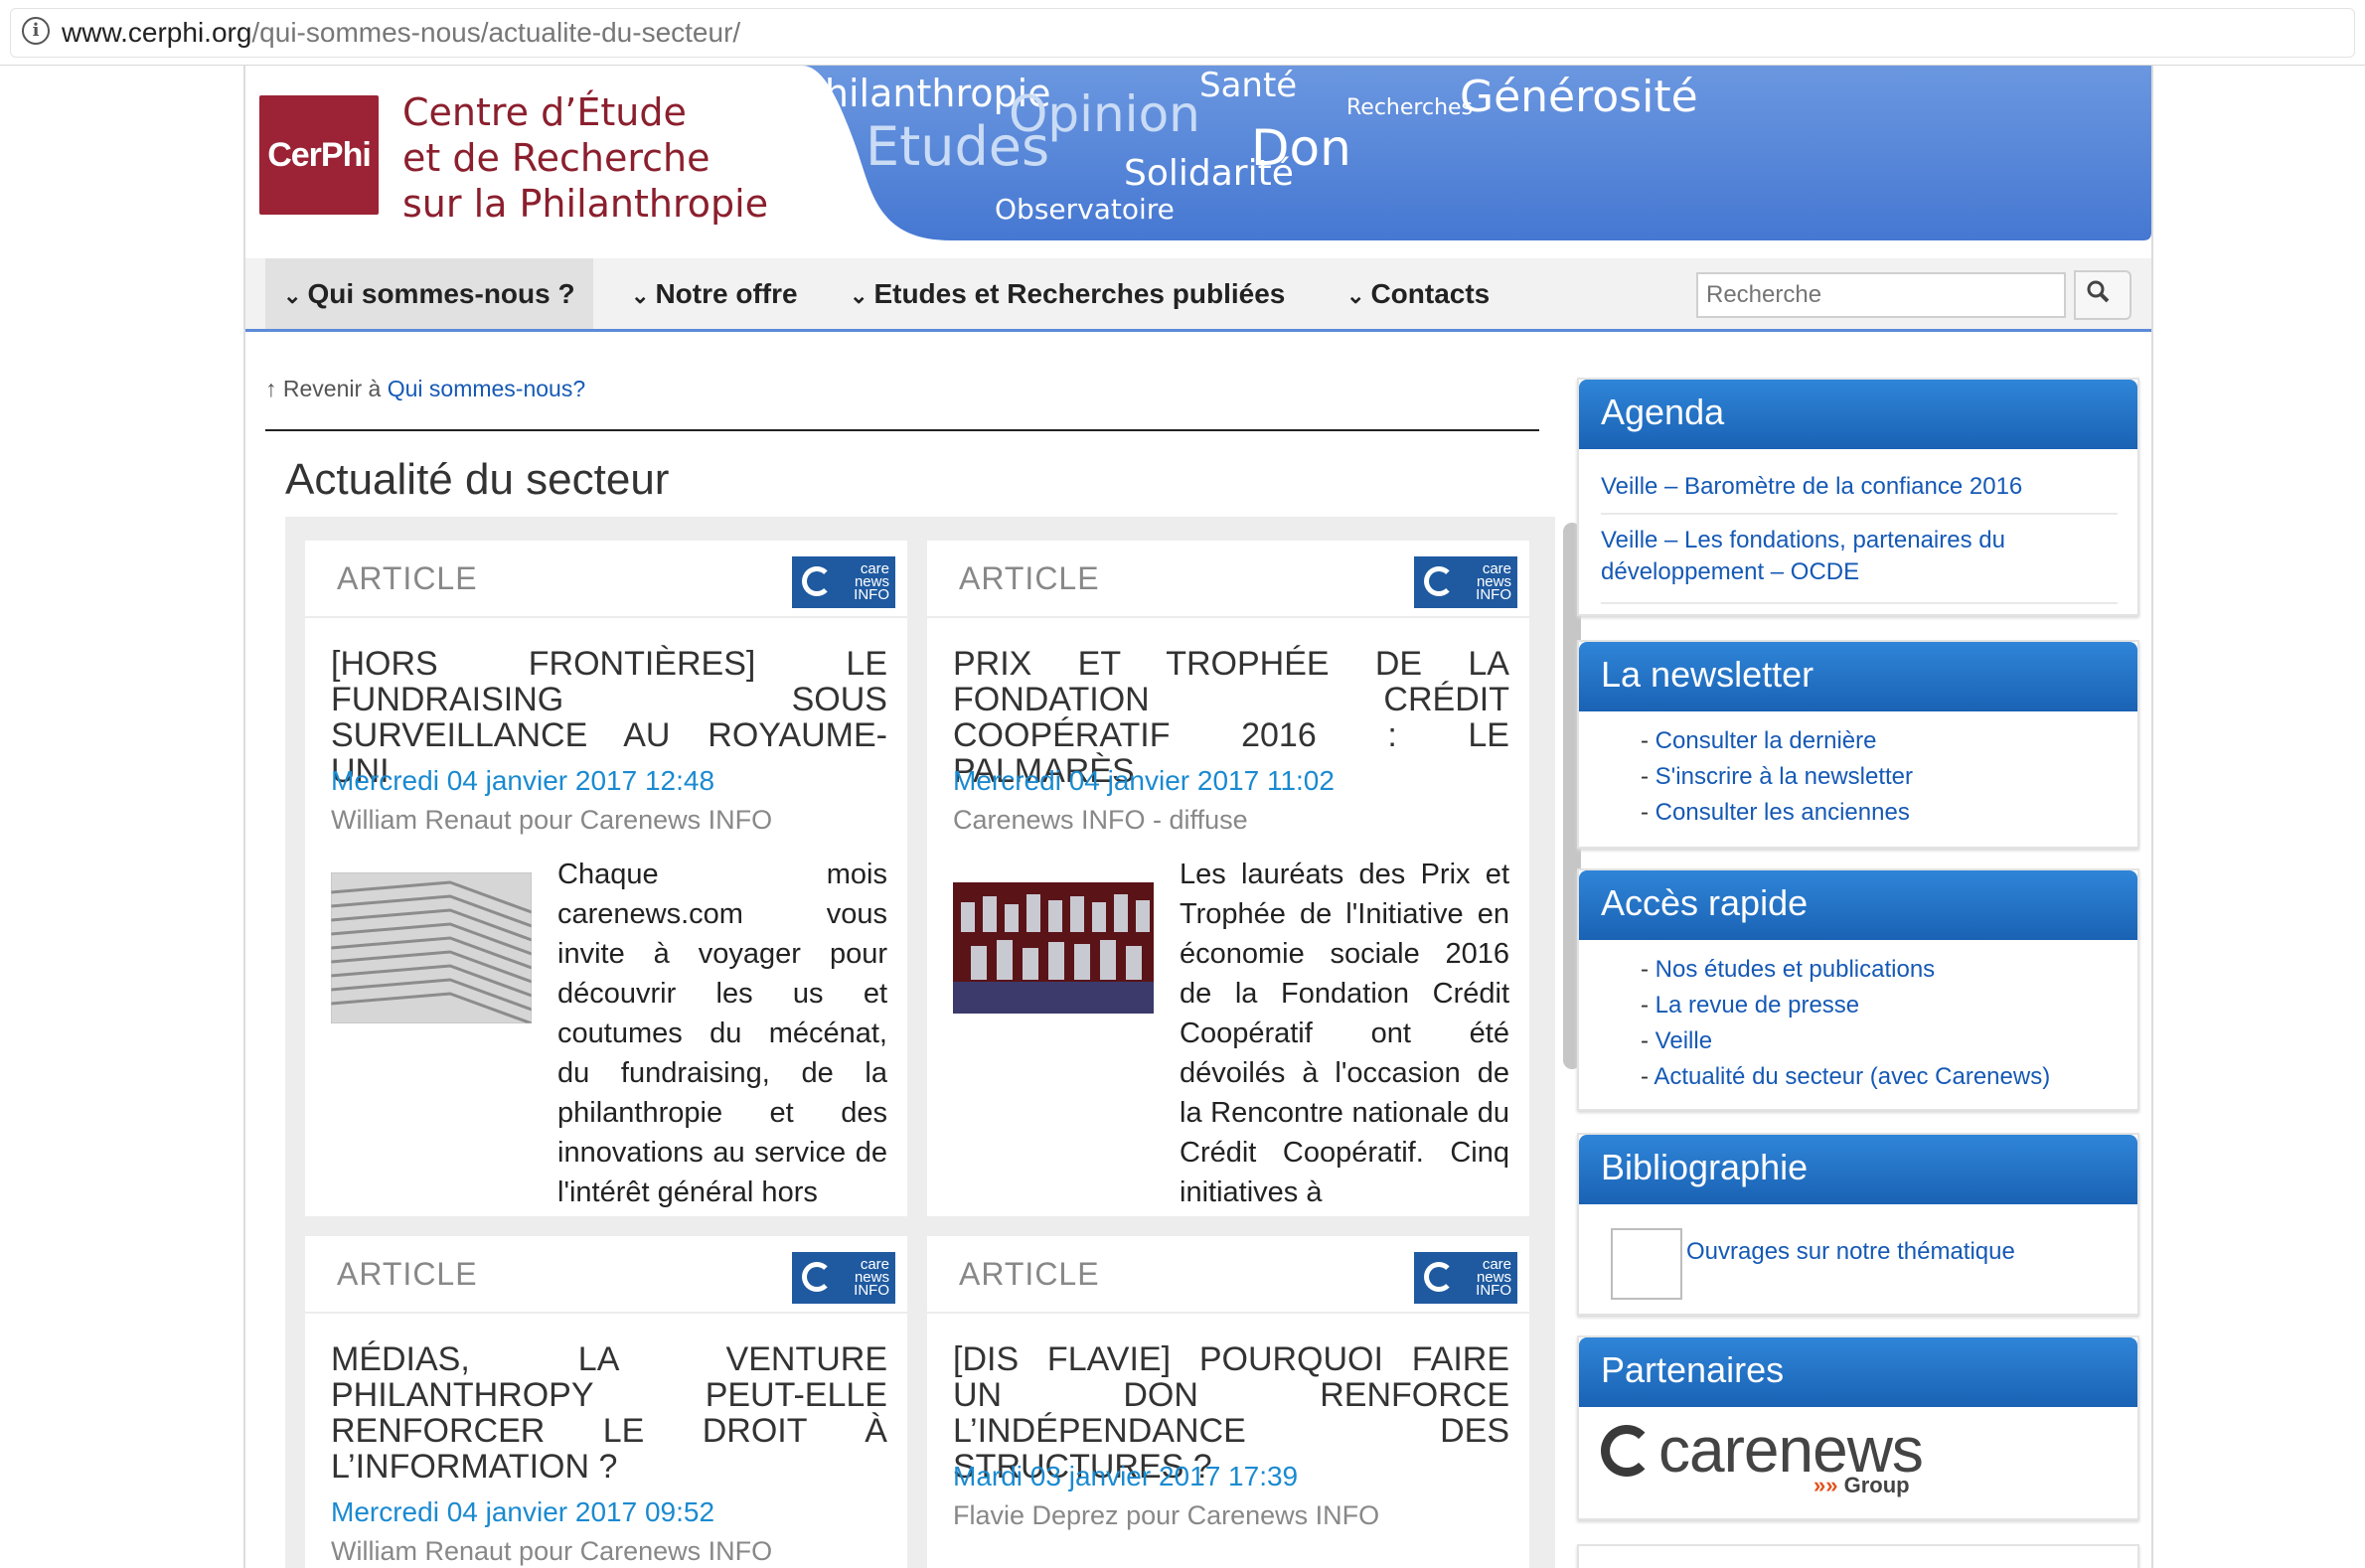 This screenshot has height=1568, width=2365. Describe the element at coordinates (1826, 1485) in the screenshot. I see `arrows-icon: »»` at that location.